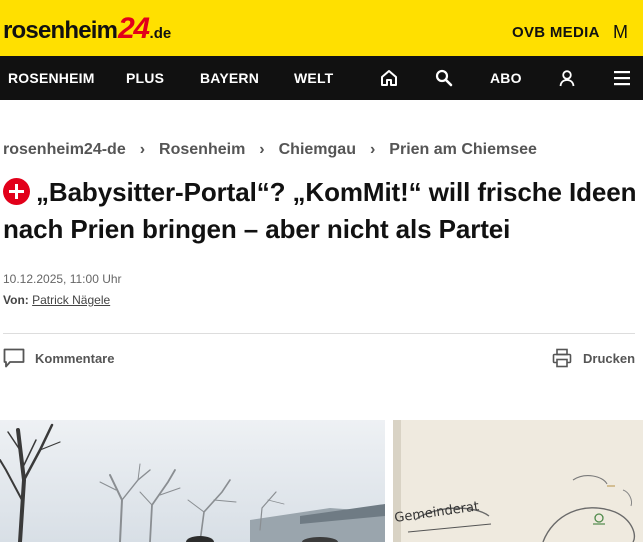 The width and height of the screenshot is (643, 542). Describe the element at coordinates (16, 300) in the screenshot. I see `byline-label: Von:` at that location.